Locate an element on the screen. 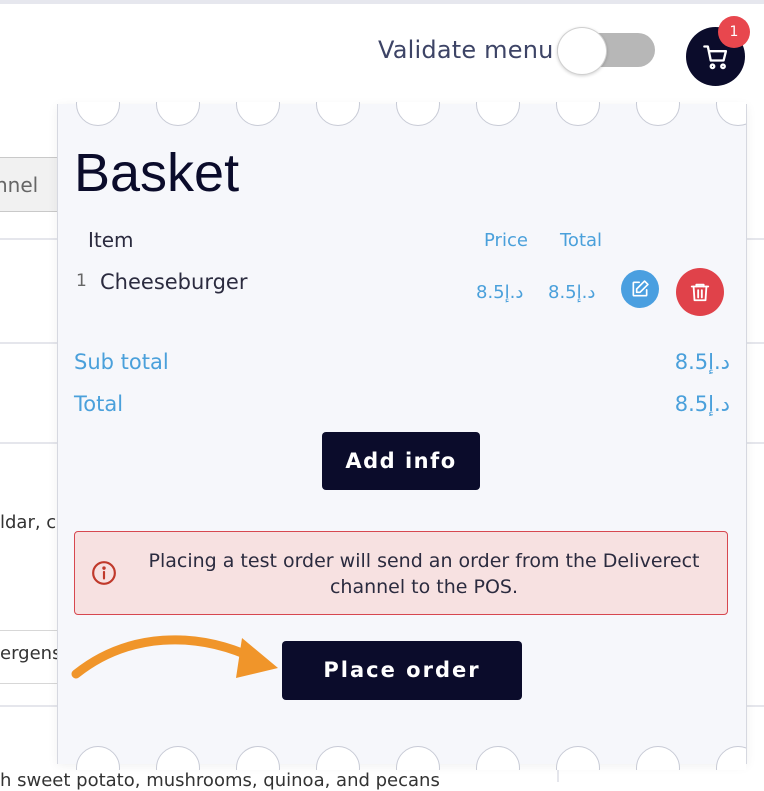 This screenshot has width=764, height=791. edit-item-button is located at coordinates (640, 289).